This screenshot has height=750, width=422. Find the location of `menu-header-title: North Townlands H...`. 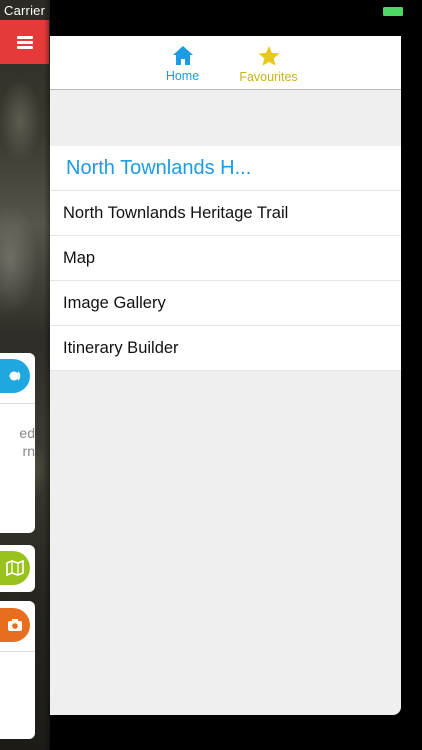

menu-header-title: North Townlands H... is located at coordinates (225, 168).